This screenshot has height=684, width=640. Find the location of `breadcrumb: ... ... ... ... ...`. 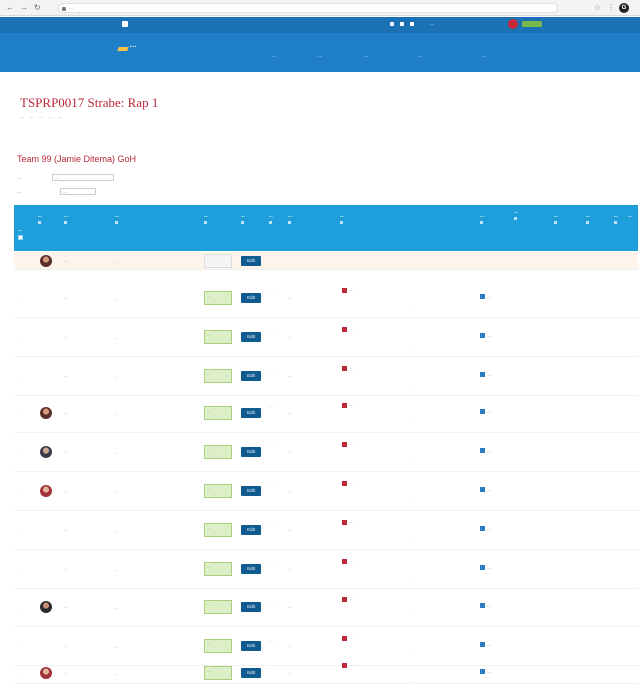

breadcrumb: ... ... ... ... ... is located at coordinates (43, 117).